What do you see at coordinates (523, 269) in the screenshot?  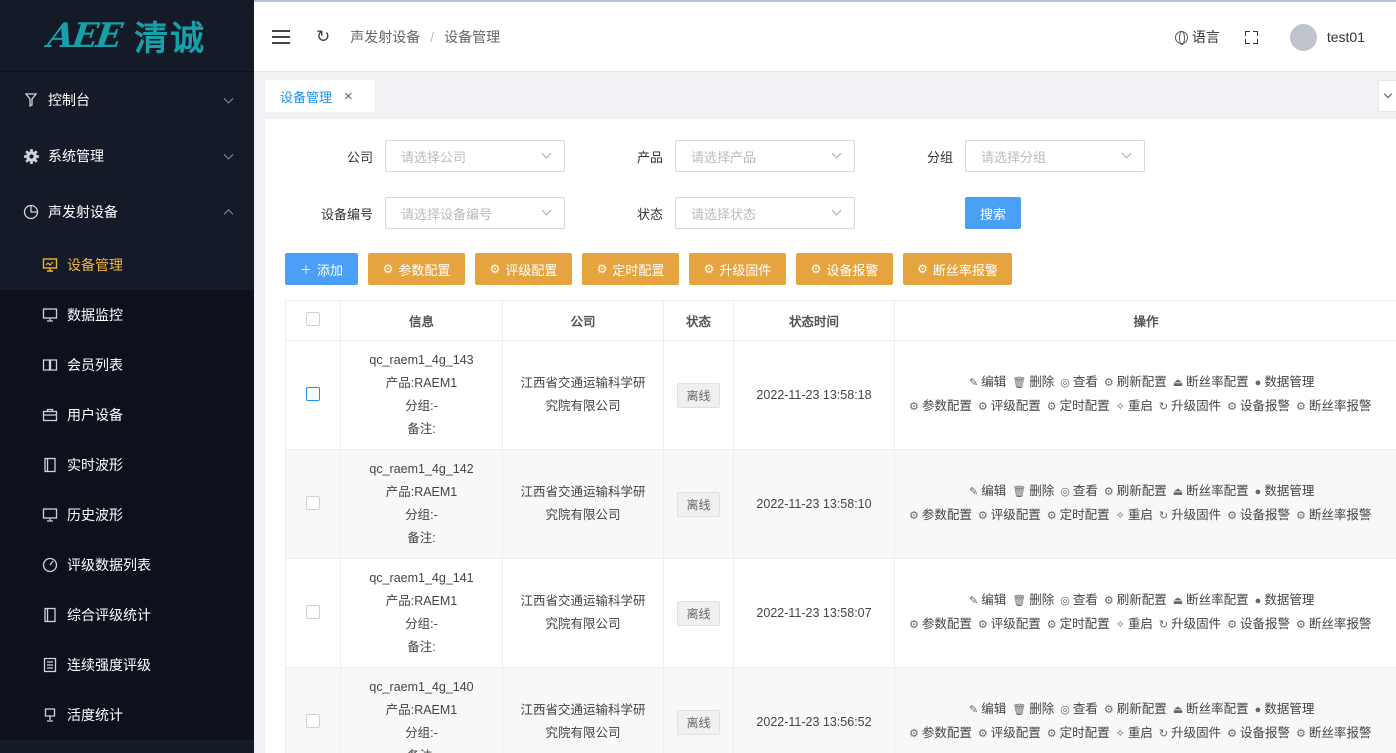 I see `rating-config-button: ⚙ 评级配置` at bounding box center [523, 269].